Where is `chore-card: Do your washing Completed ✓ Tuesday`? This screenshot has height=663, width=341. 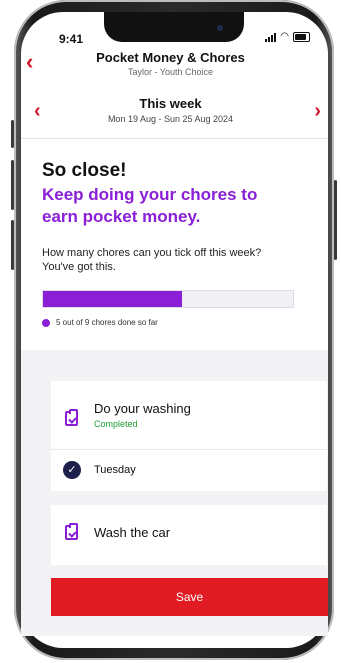
chore-card: Do your washing Completed ✓ Tuesday is located at coordinates (189, 436).